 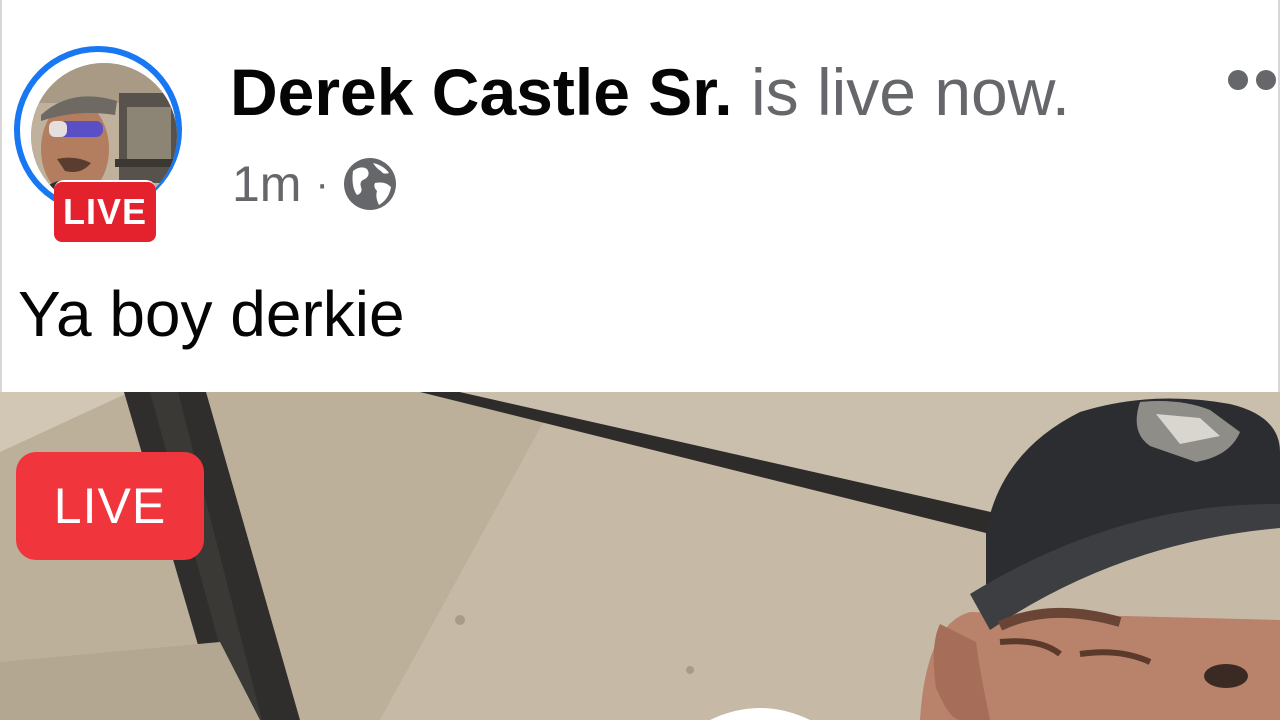 I want to click on more-options-icon, so click(x=1254, y=82).